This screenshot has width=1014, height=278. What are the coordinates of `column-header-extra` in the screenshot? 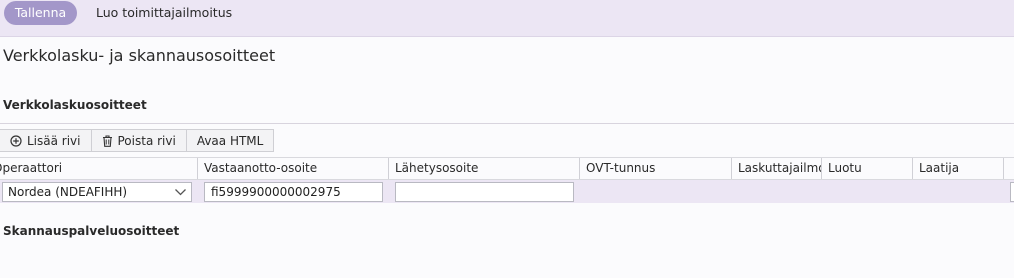 It's located at (1008, 168).